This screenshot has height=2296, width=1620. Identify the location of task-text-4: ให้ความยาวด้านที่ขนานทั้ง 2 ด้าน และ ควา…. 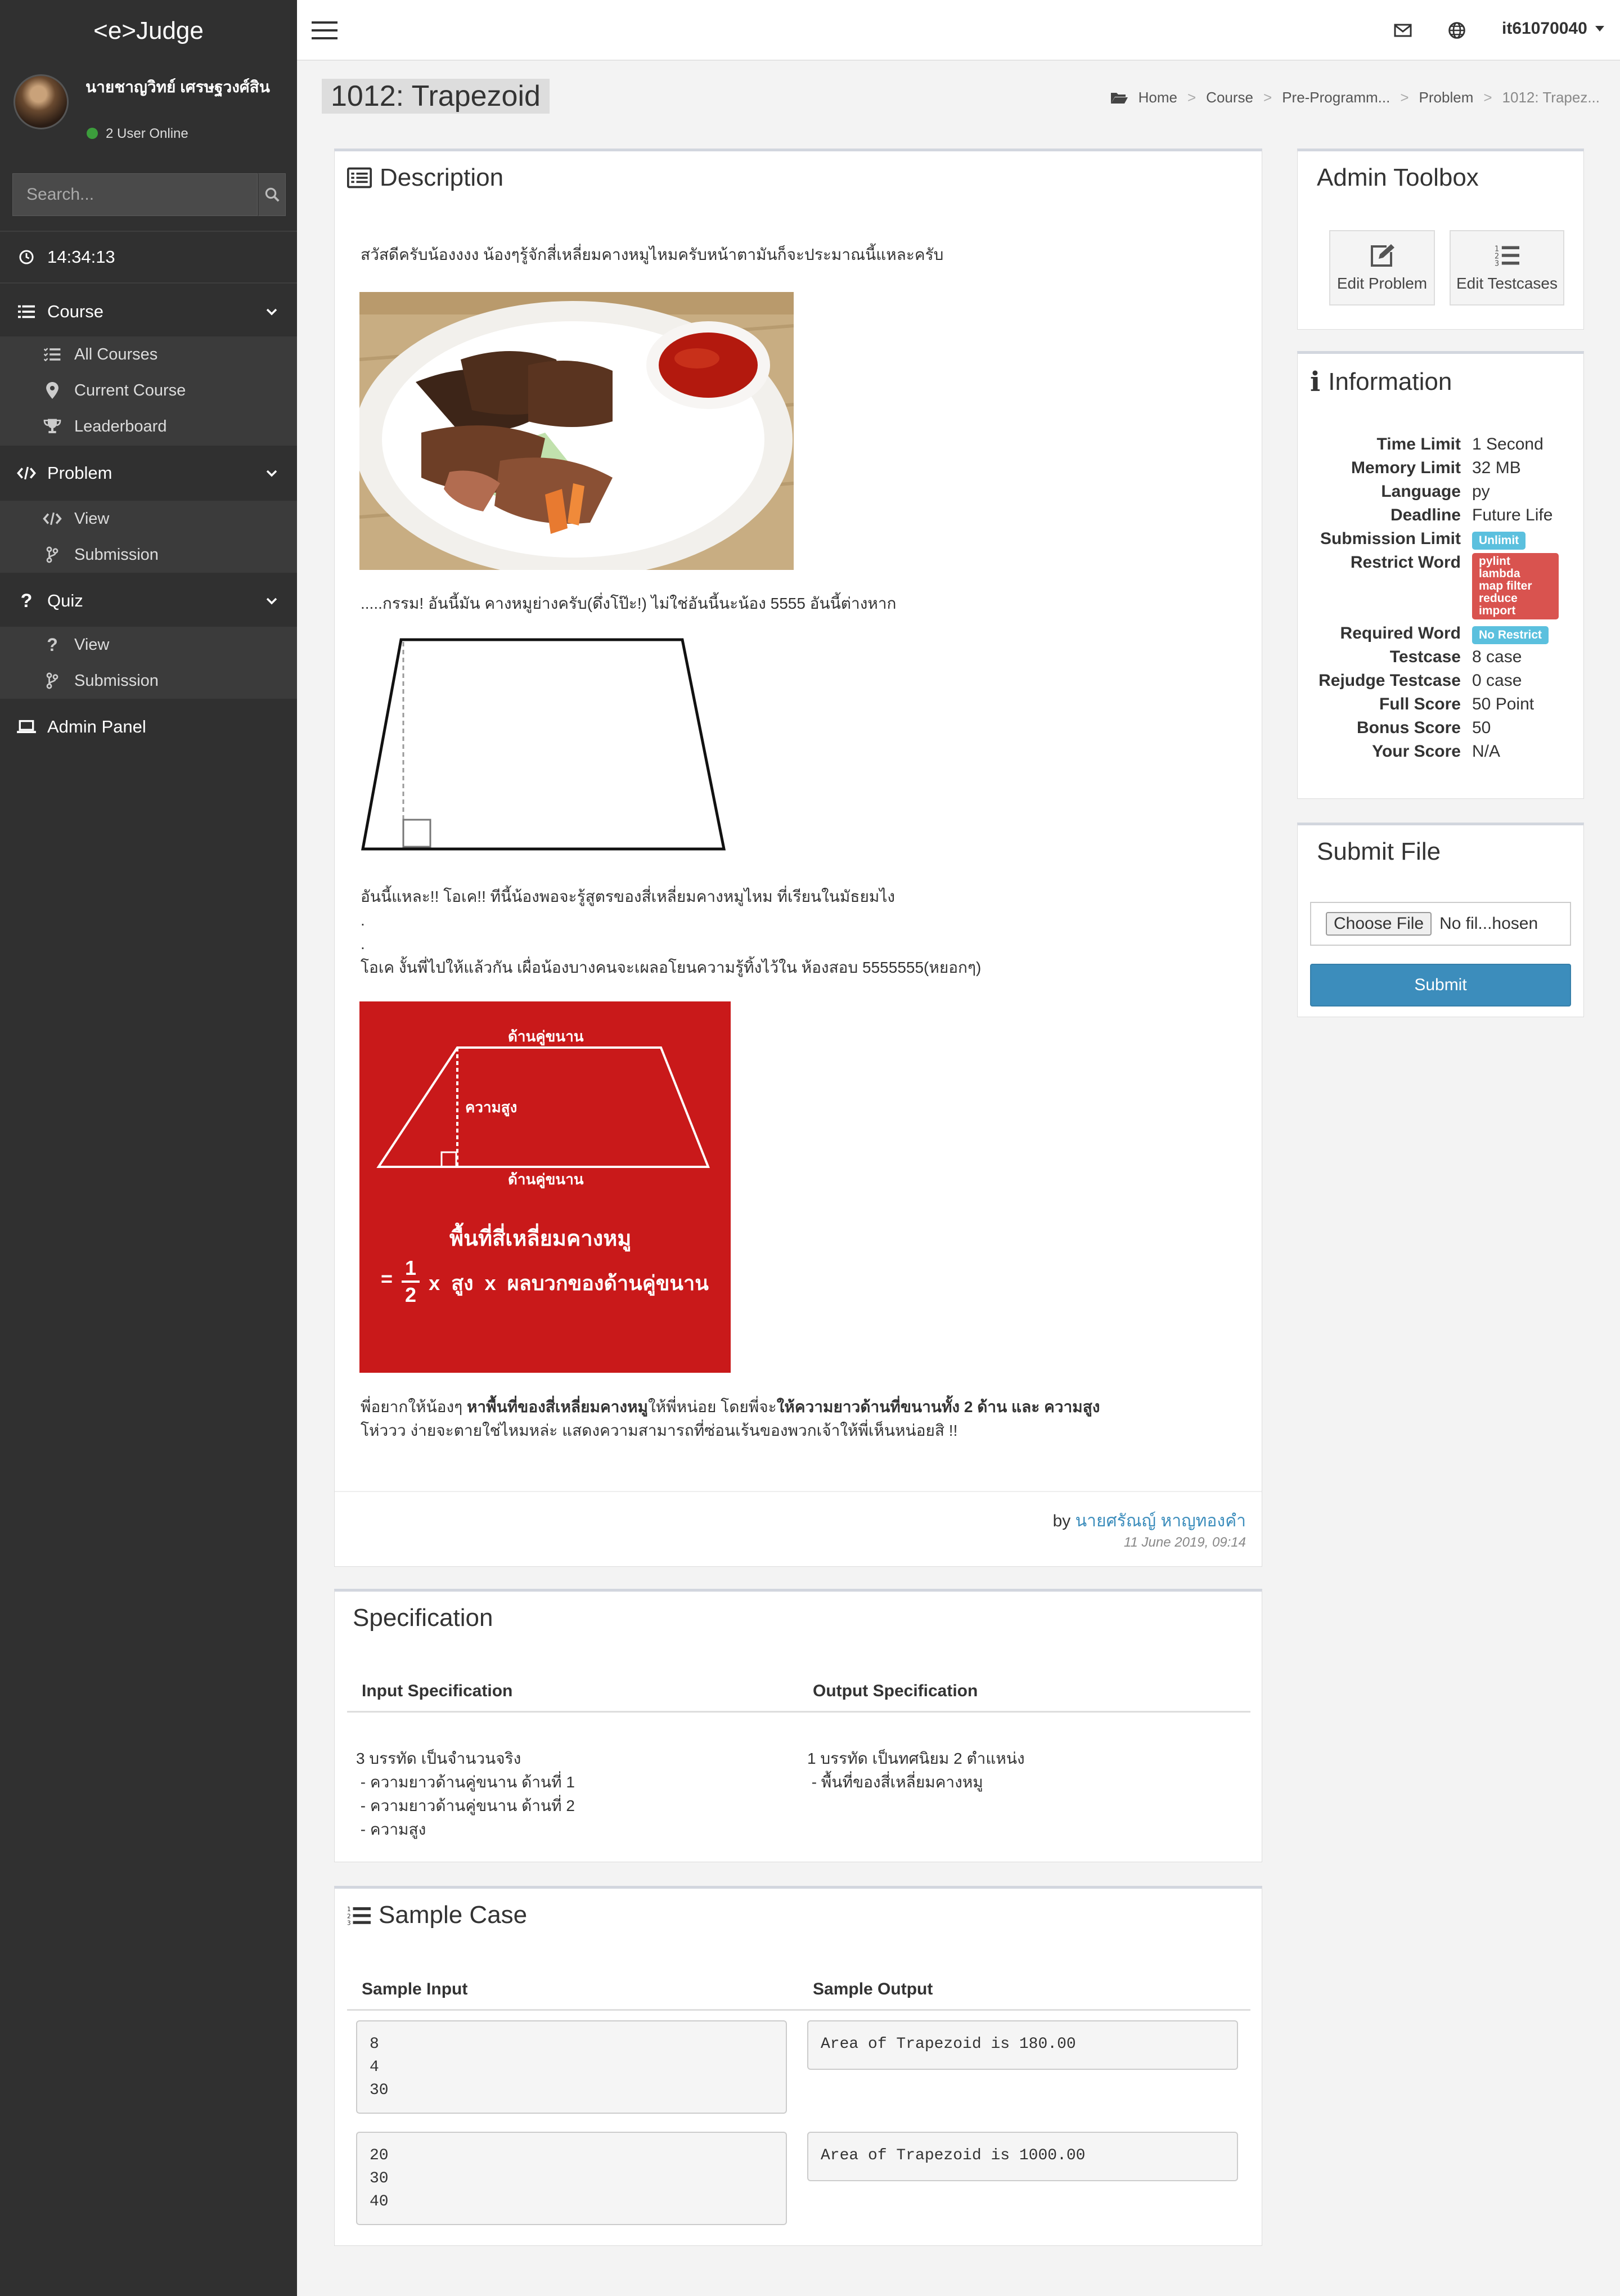
(938, 1407).